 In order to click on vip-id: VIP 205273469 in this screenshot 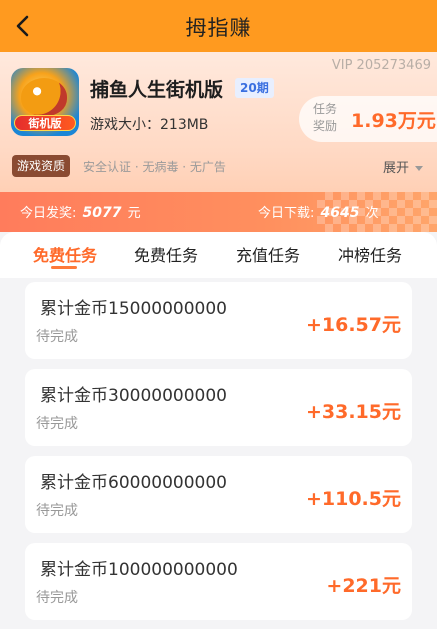, I will do `click(381, 65)`.